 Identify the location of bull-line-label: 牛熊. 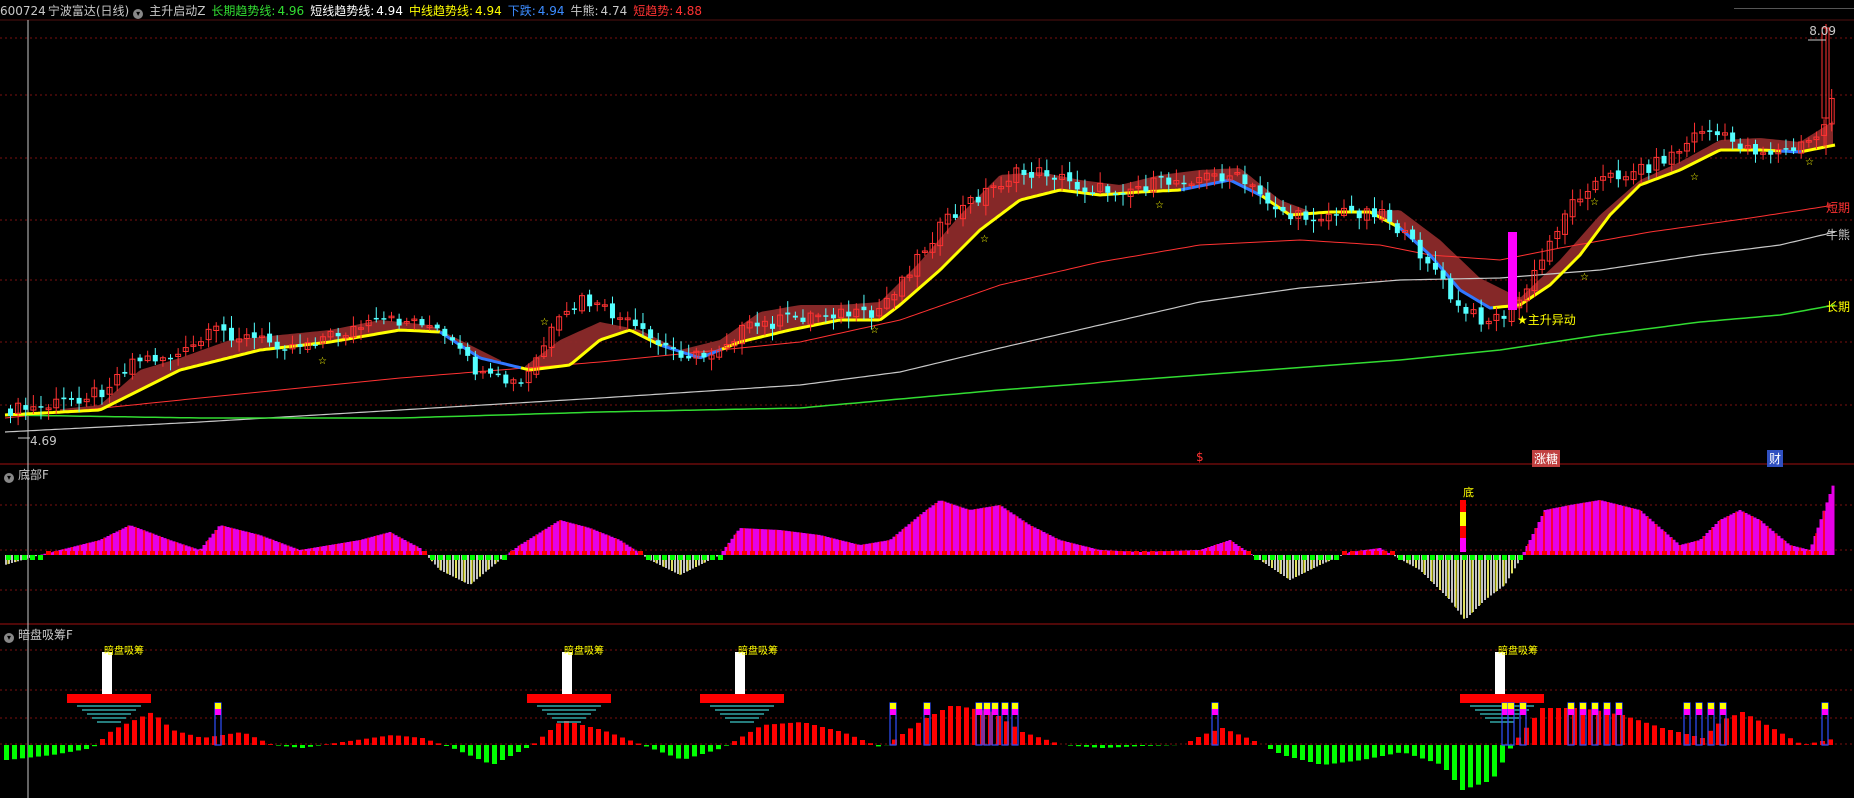
(1837, 235).